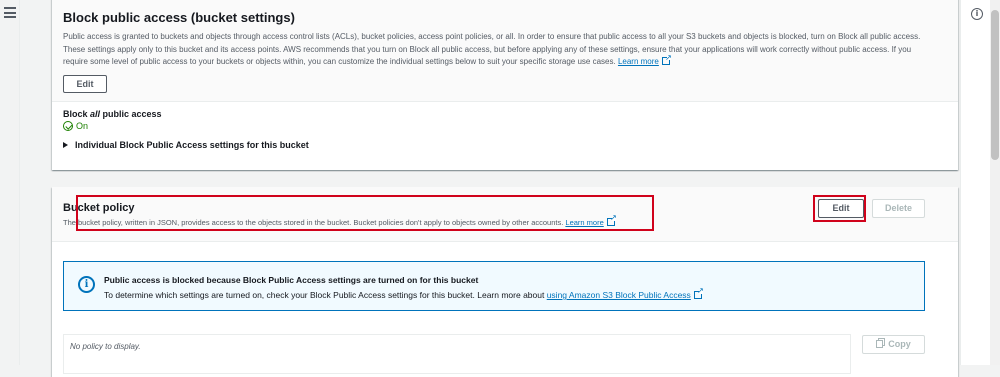 Image resolution: width=1000 pixels, height=377 pixels. Describe the element at coordinates (82, 126) in the screenshot. I see `status-on-text: On` at that location.